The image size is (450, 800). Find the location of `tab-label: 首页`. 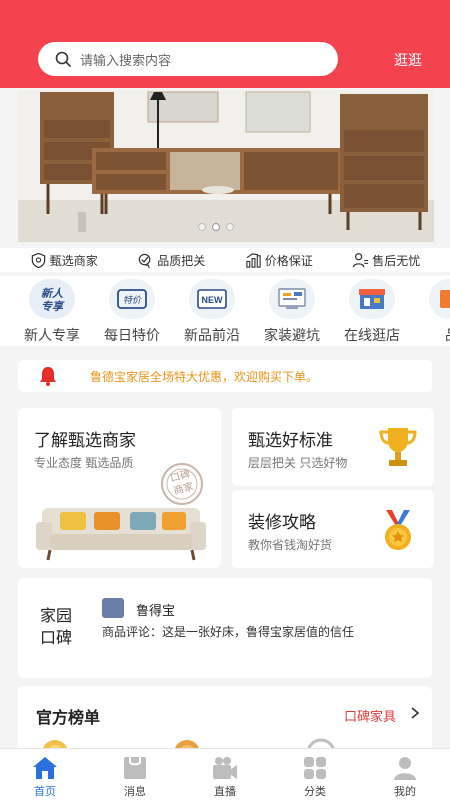

tab-label: 首页 is located at coordinates (45, 792).